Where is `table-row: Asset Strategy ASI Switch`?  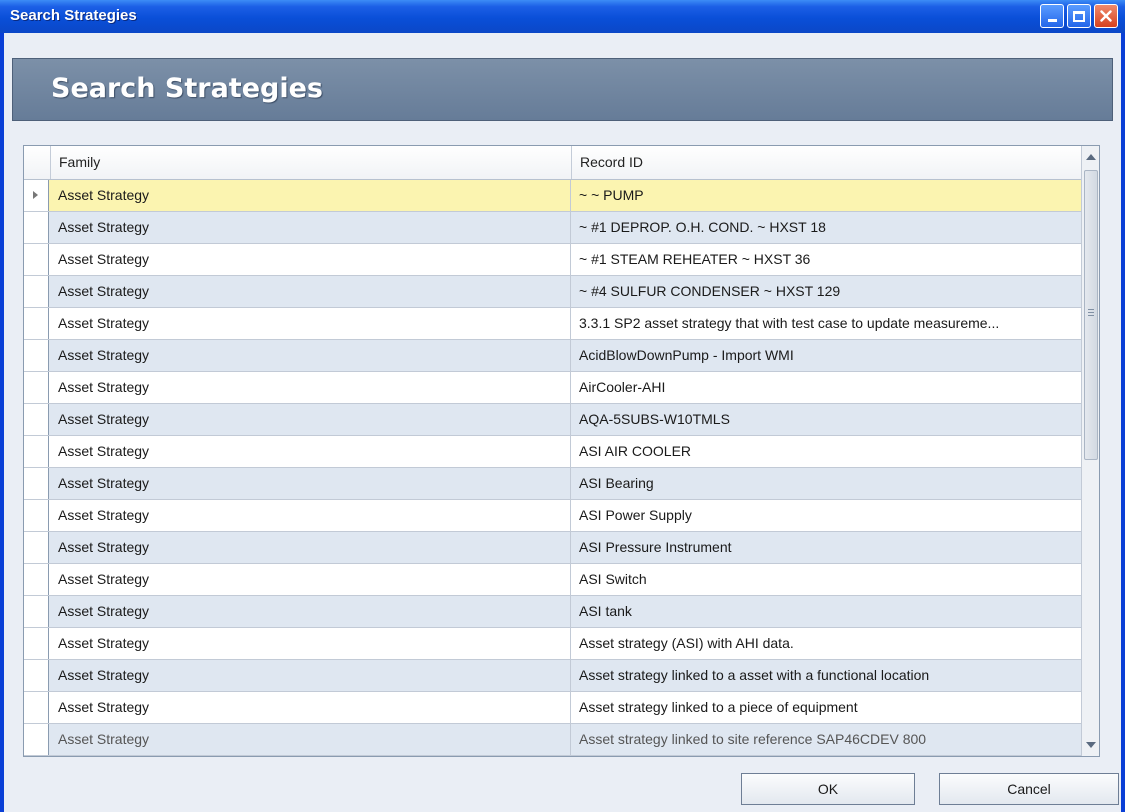 table-row: Asset Strategy ASI Switch is located at coordinates (552, 580).